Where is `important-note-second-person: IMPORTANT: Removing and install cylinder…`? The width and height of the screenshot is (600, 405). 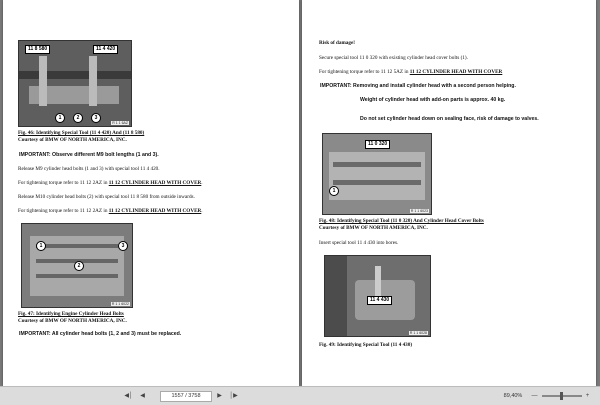
important-note-second-person: IMPORTANT: Removing and install cylinder… is located at coordinates (418, 86).